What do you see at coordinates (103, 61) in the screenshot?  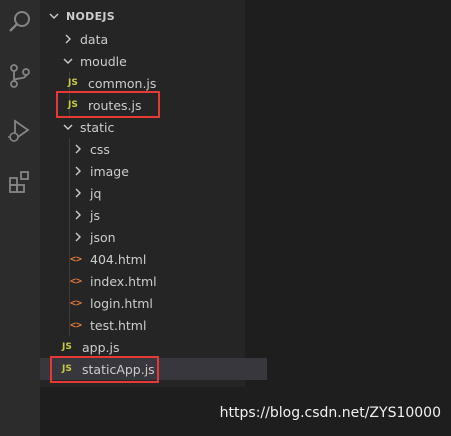 I see `tree-item-label: moudle` at bounding box center [103, 61].